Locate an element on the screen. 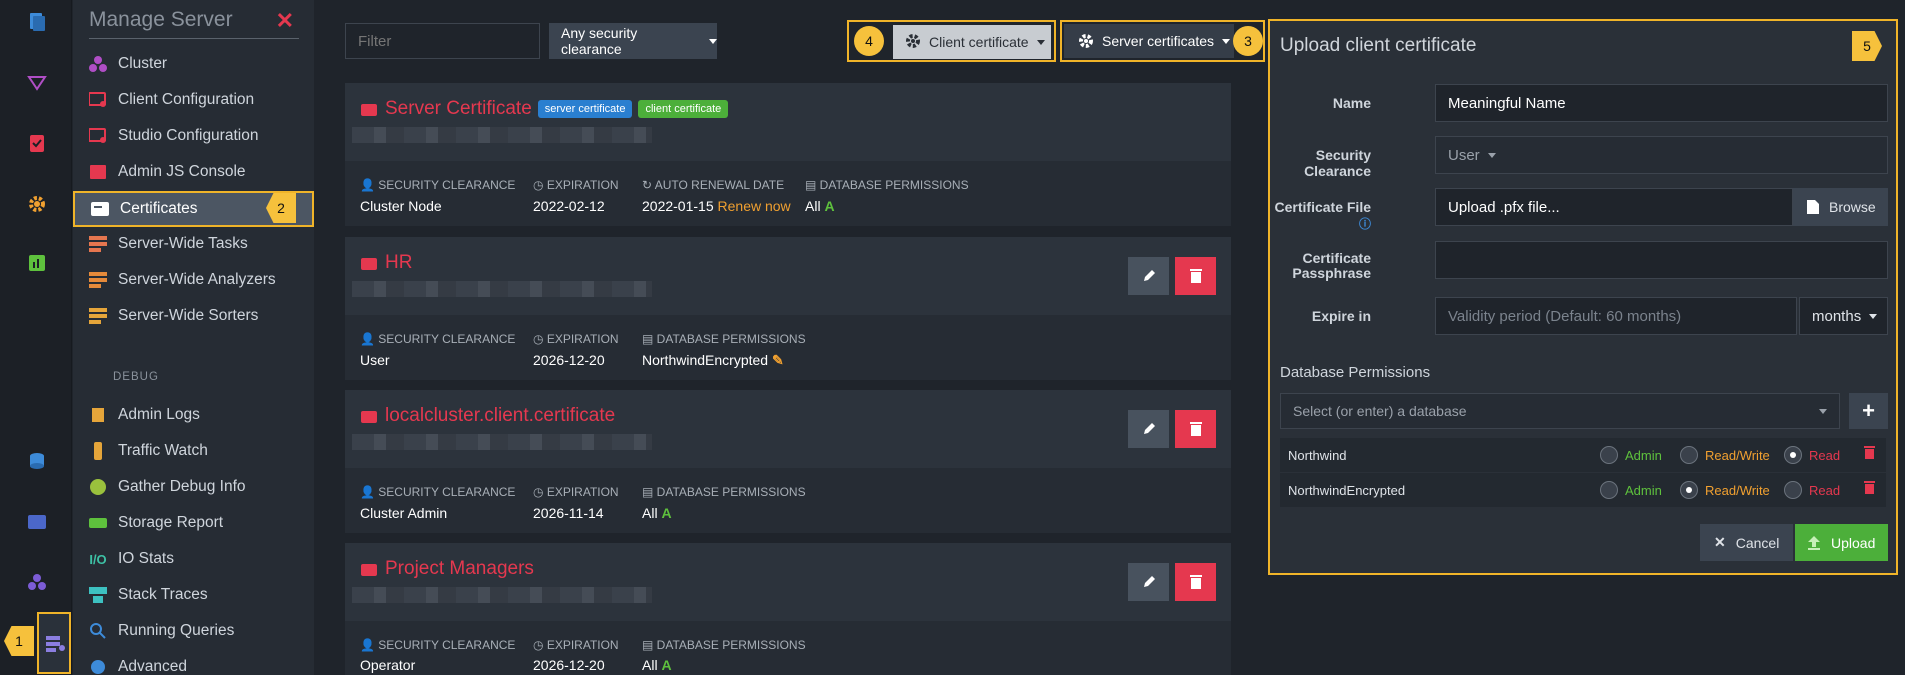 This screenshot has width=1905, height=675. browse-button: Browse is located at coordinates (1840, 207).